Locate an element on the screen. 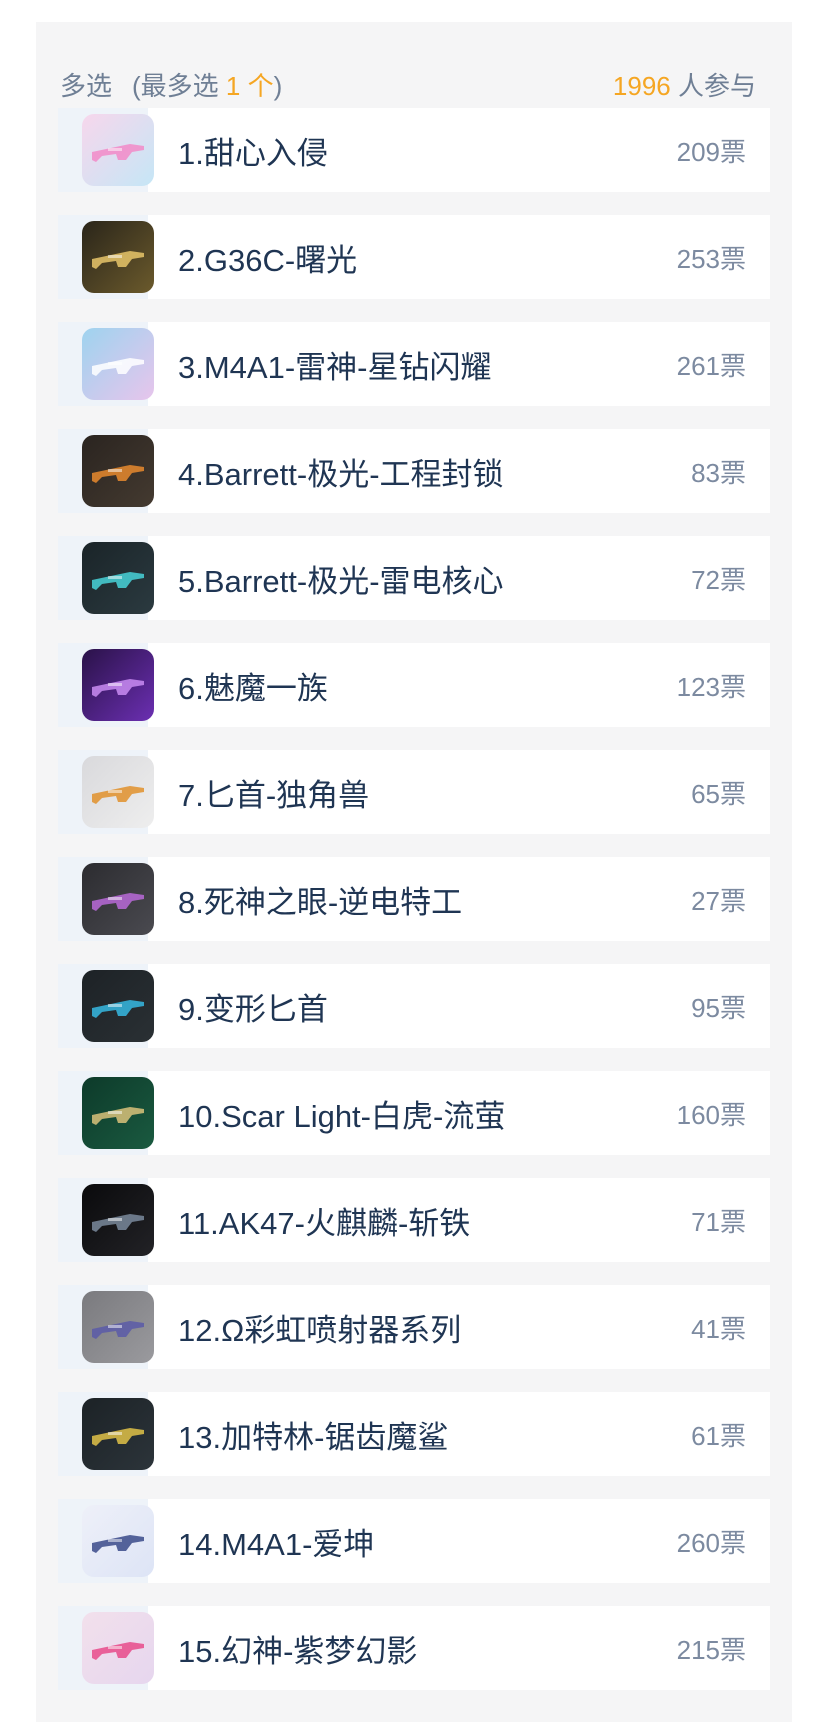 This screenshot has width=828, height=1722. option-label: 14.M4A1-爱坤 is located at coordinates (276, 1544).